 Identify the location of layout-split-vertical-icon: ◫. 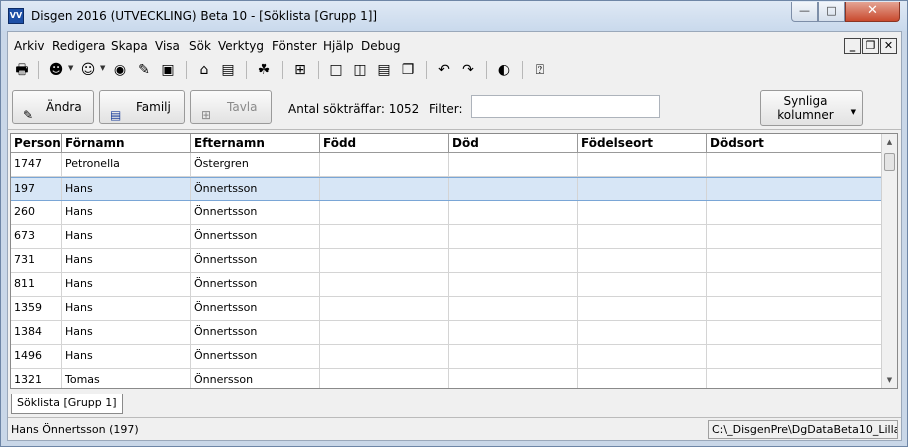
(360, 70).